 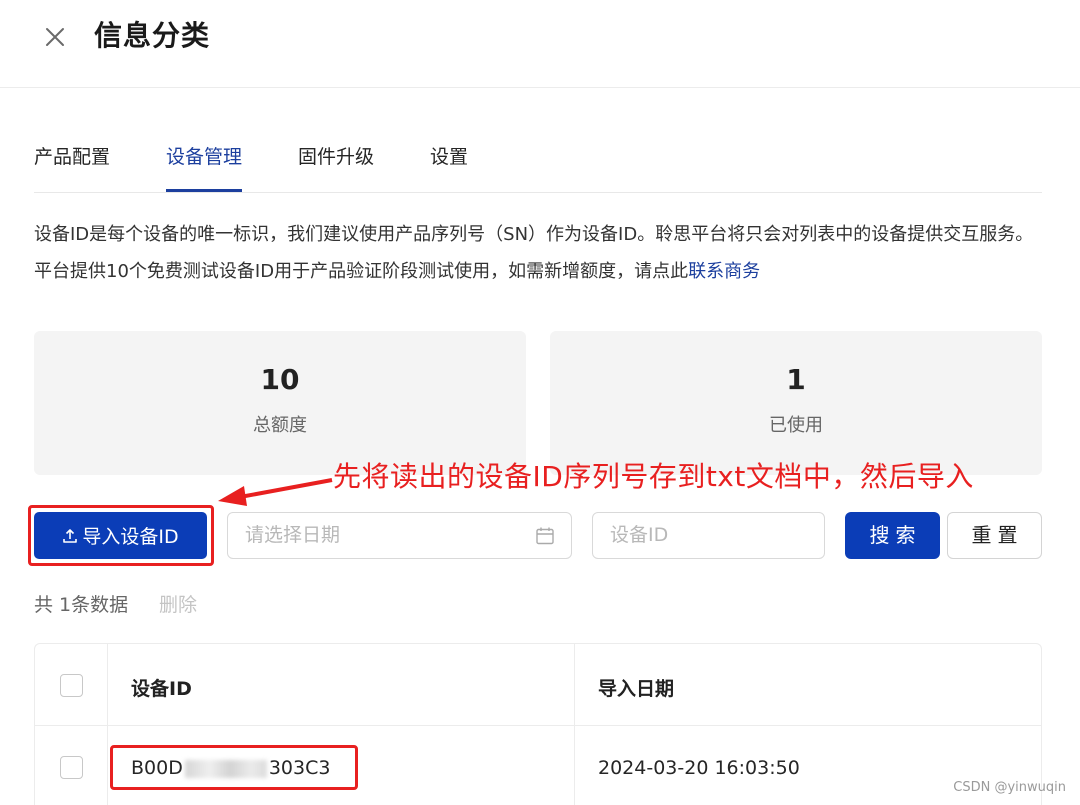 What do you see at coordinates (157, 768) in the screenshot?
I see `device-id-prefix: B00D` at bounding box center [157, 768].